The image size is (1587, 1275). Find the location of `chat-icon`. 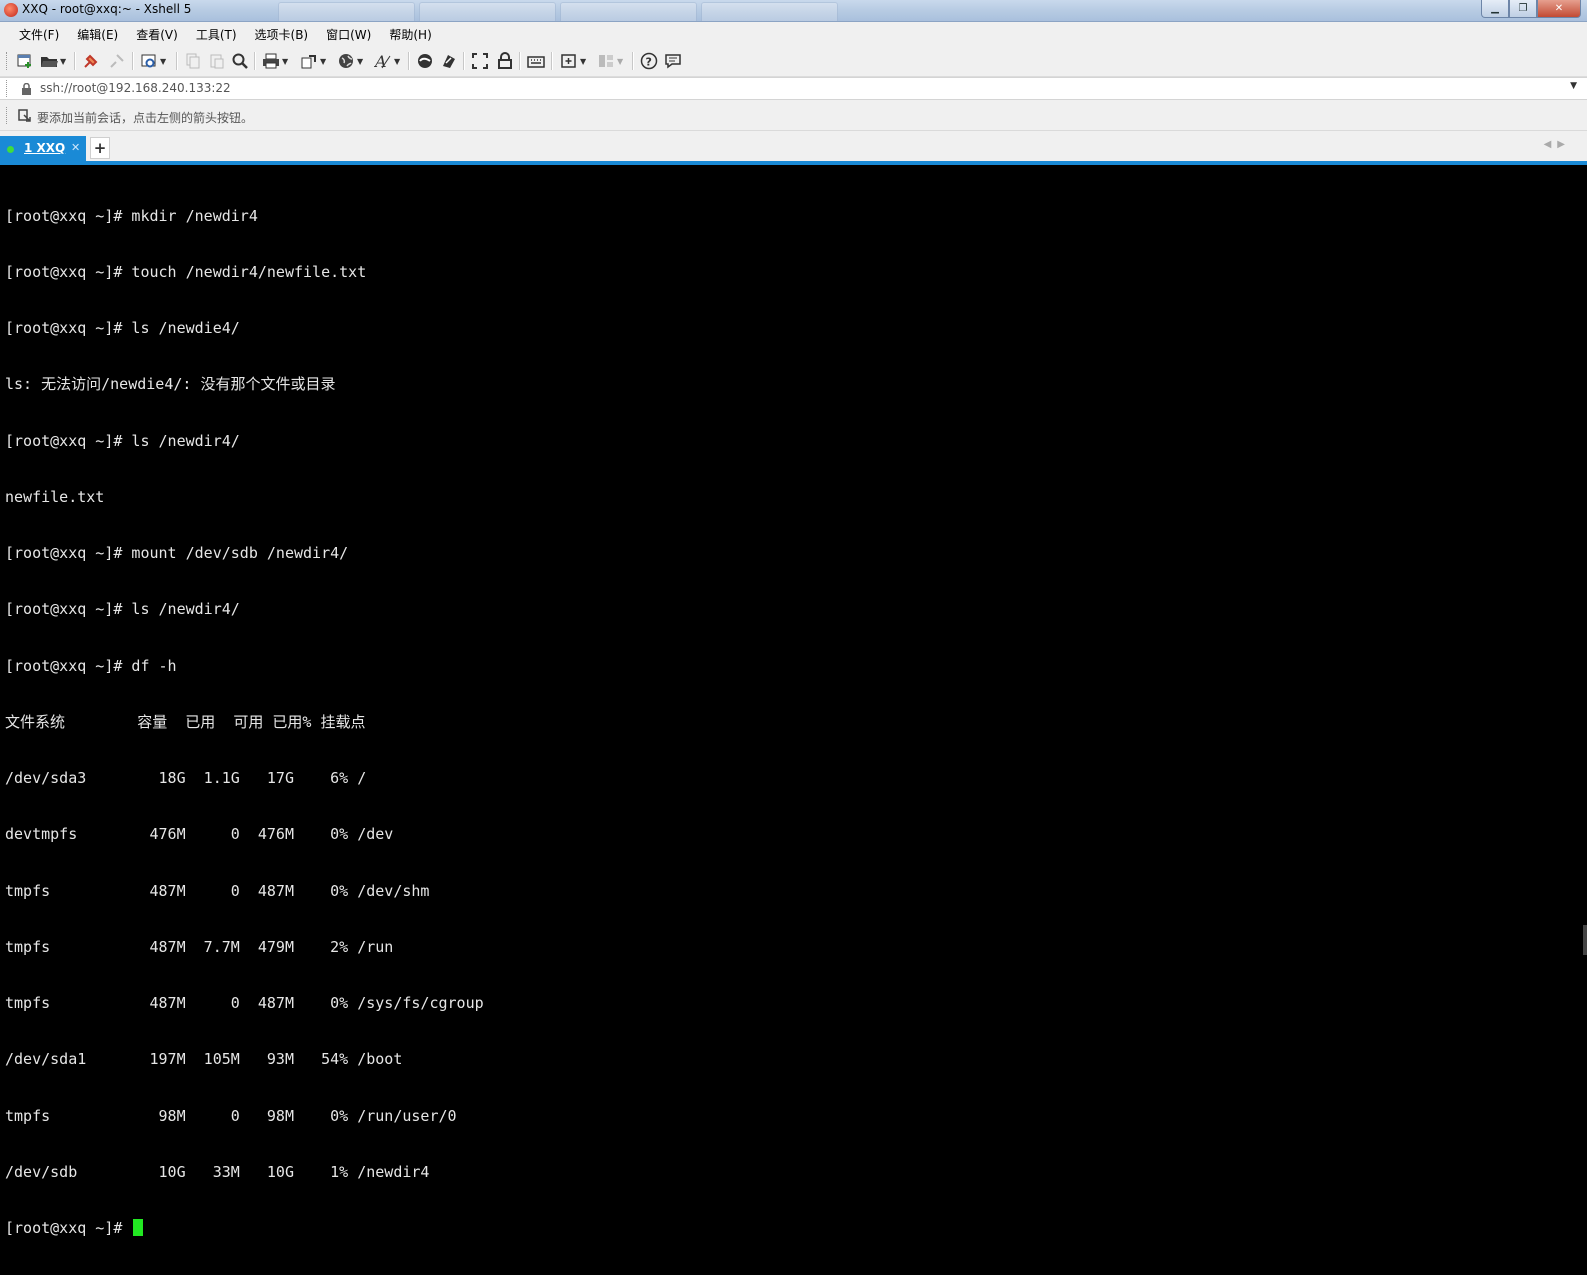

chat-icon is located at coordinates (673, 61).